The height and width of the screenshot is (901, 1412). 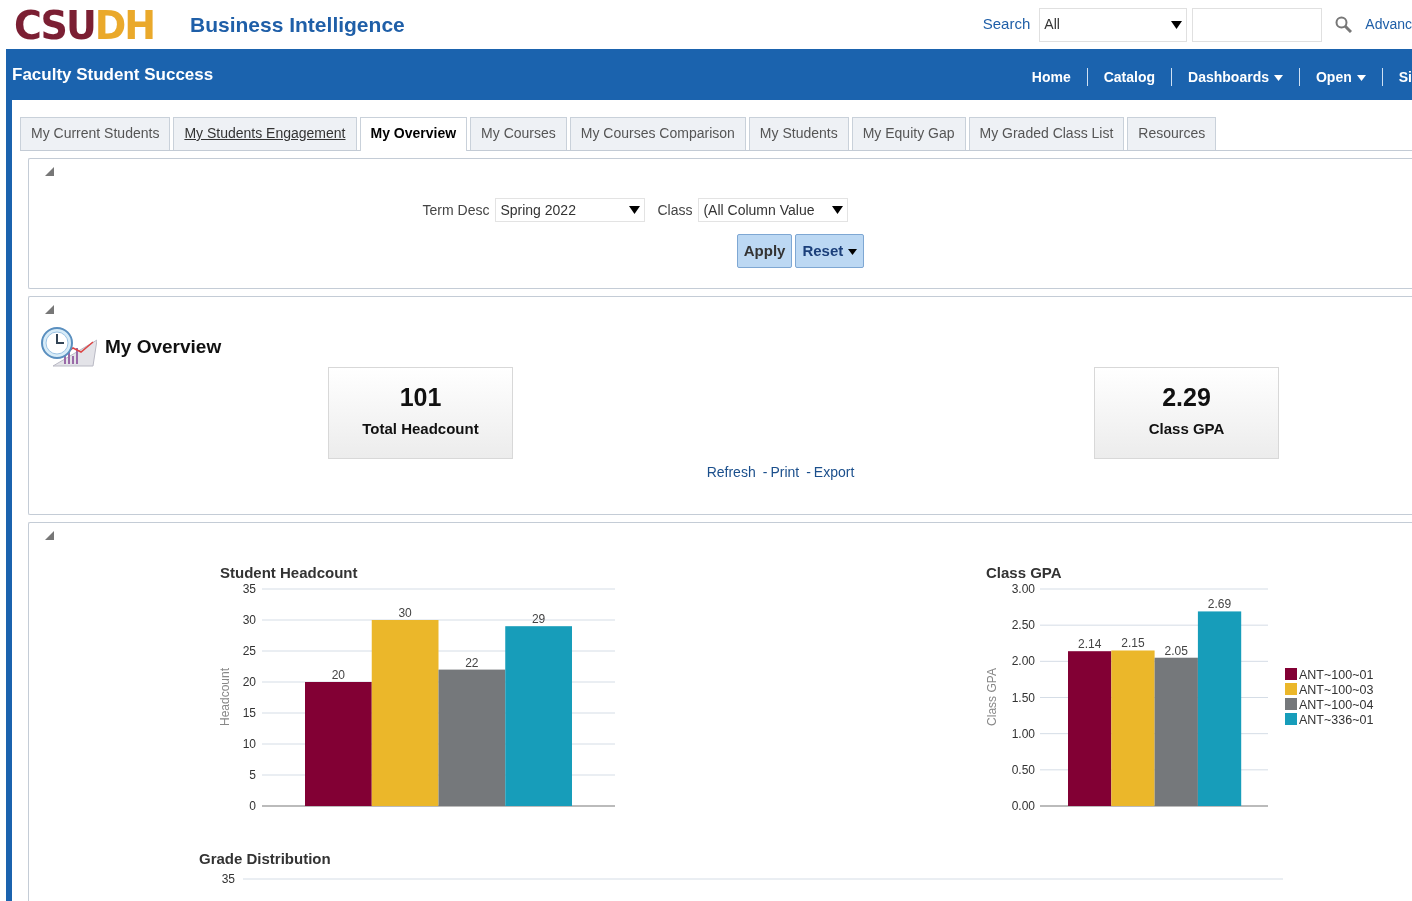 I want to click on select-dropdown: Spring 2022, so click(x=570, y=210).